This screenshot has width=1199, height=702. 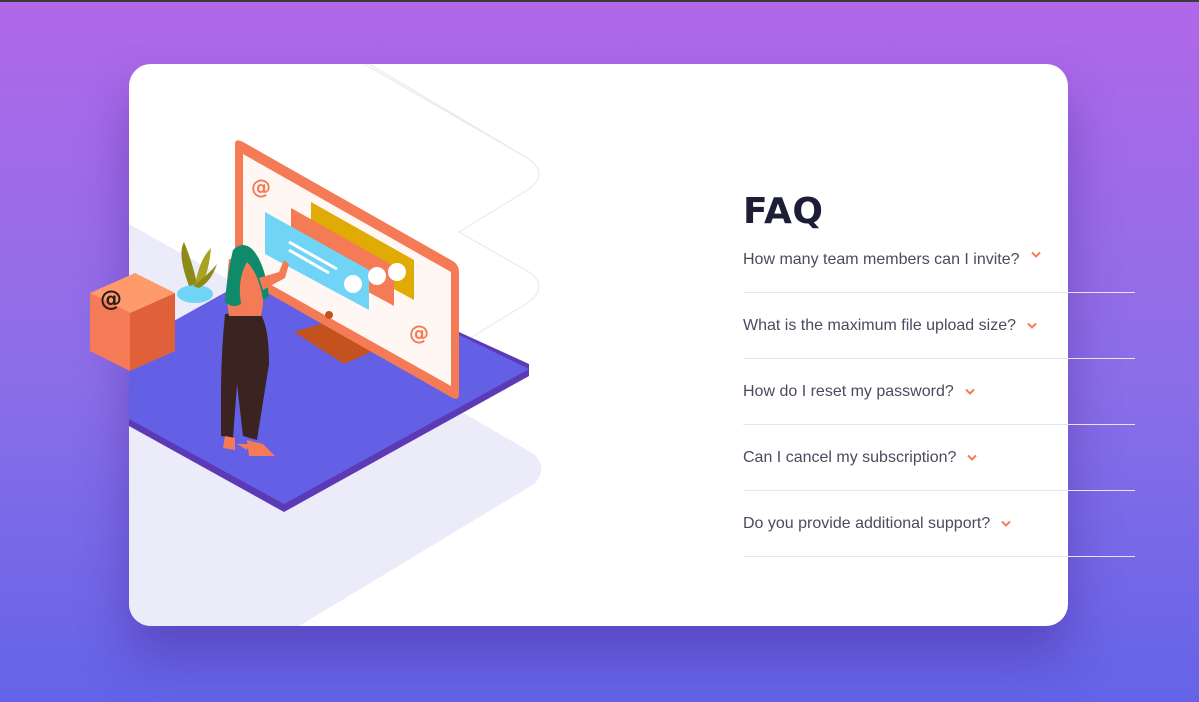 I want to click on faq-question: How do I reset my password?, so click(x=848, y=391).